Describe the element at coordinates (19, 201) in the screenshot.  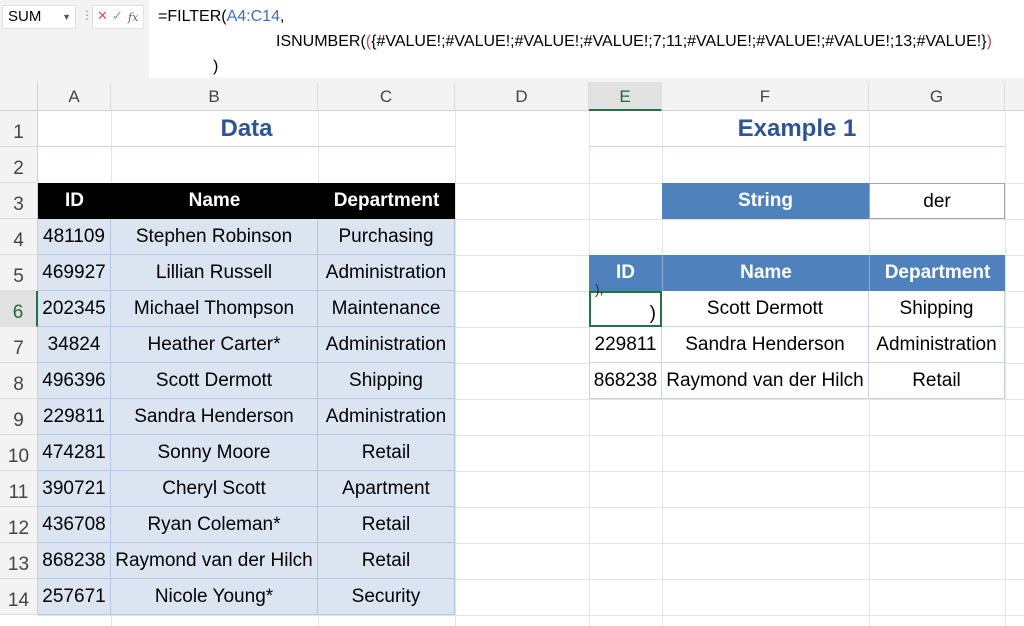
I see `row-header-3: 3` at that location.